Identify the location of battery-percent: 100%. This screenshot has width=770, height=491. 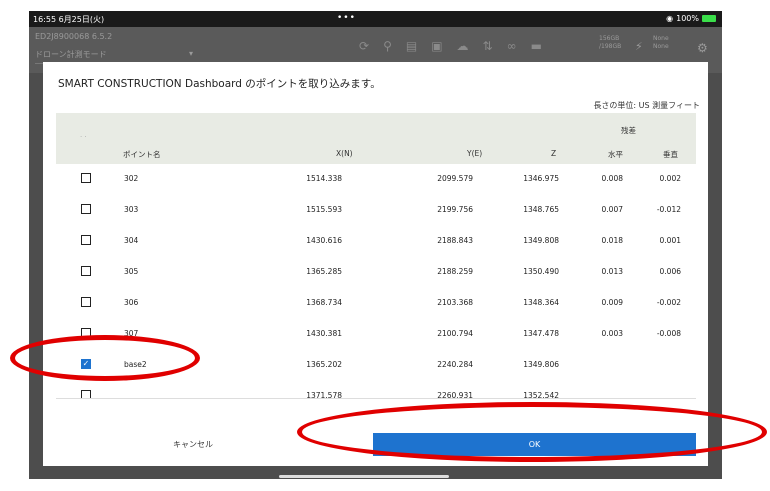
(687, 18).